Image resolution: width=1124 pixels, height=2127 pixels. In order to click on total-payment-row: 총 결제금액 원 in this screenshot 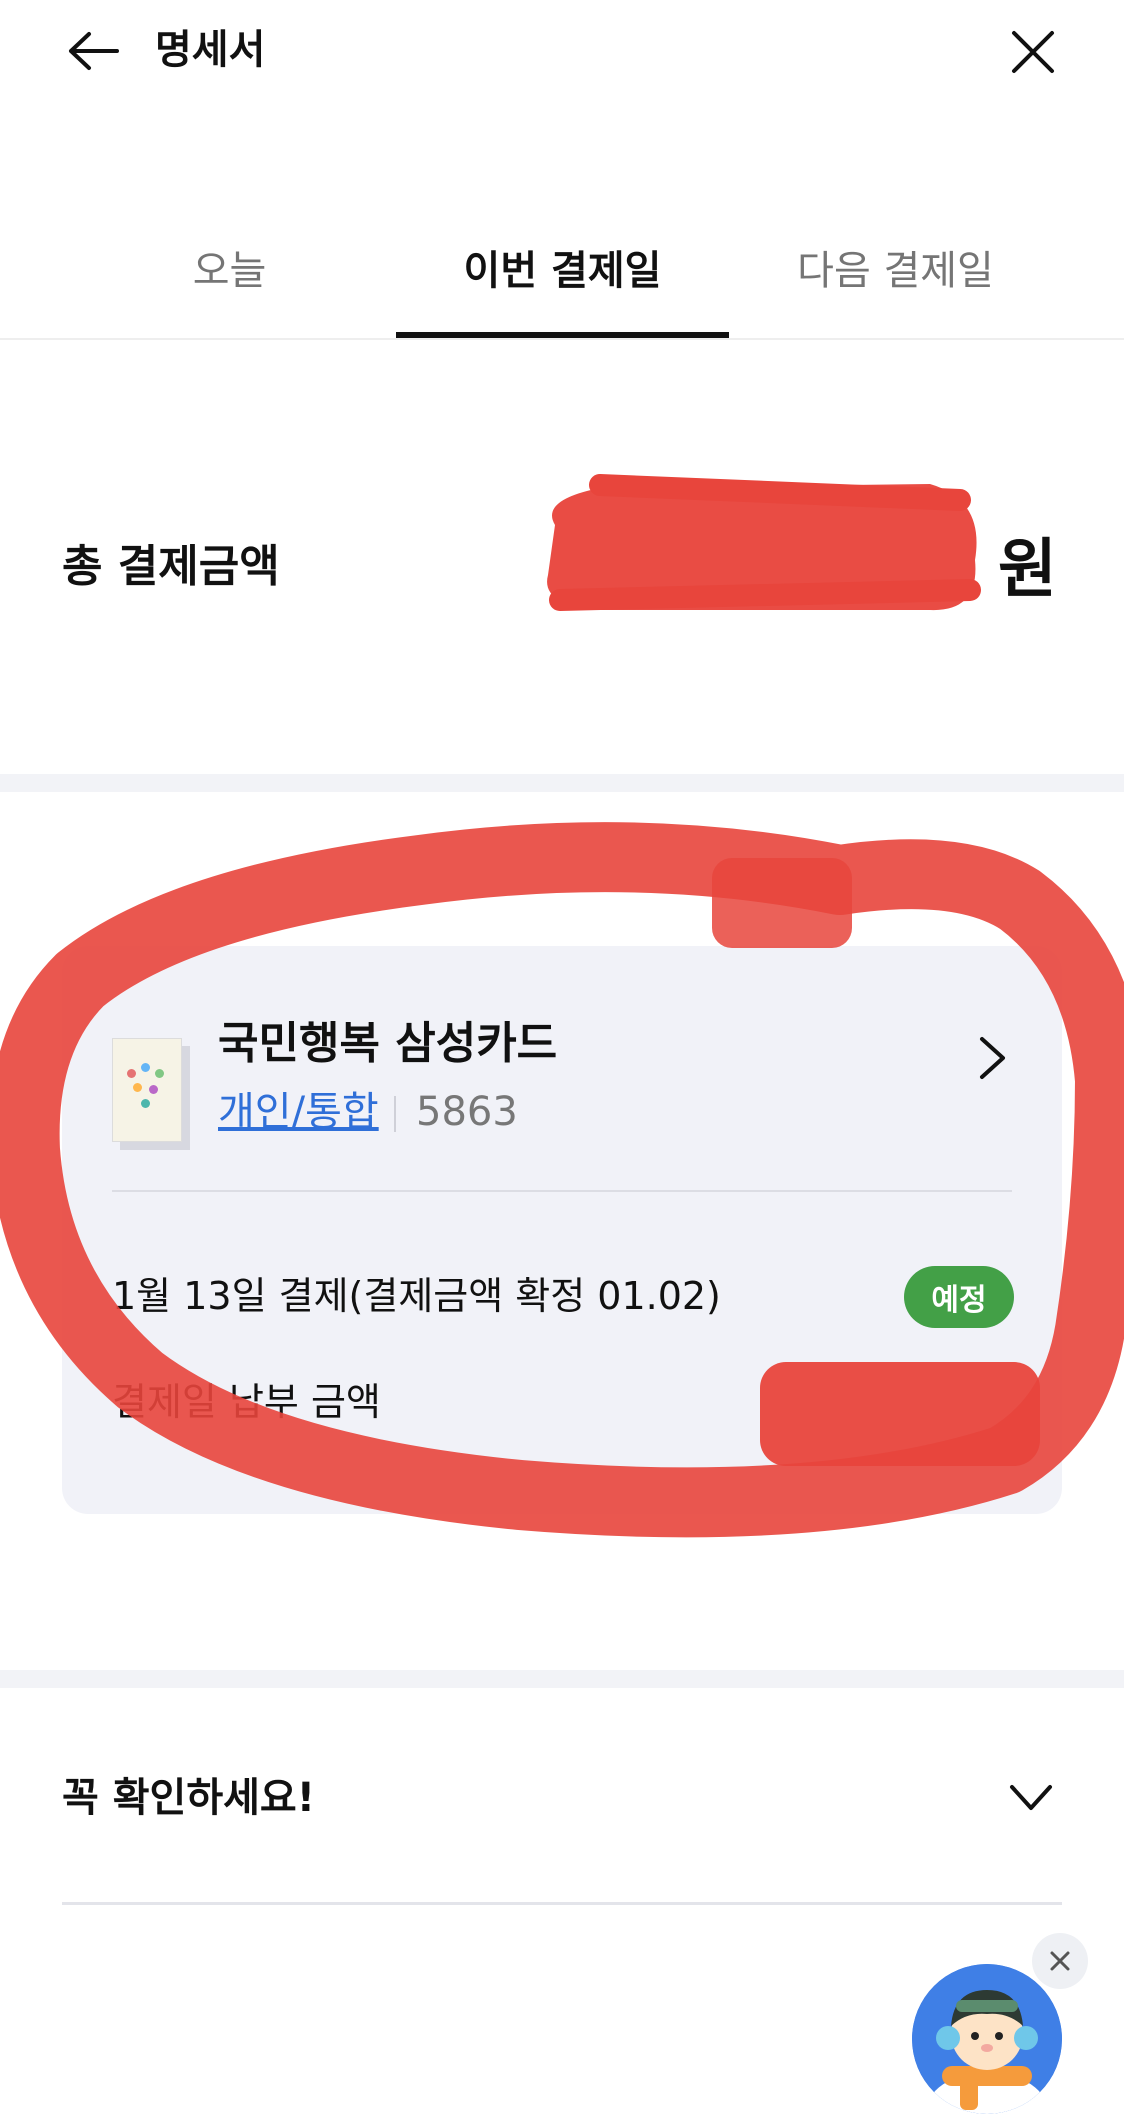, I will do `click(562, 560)`.